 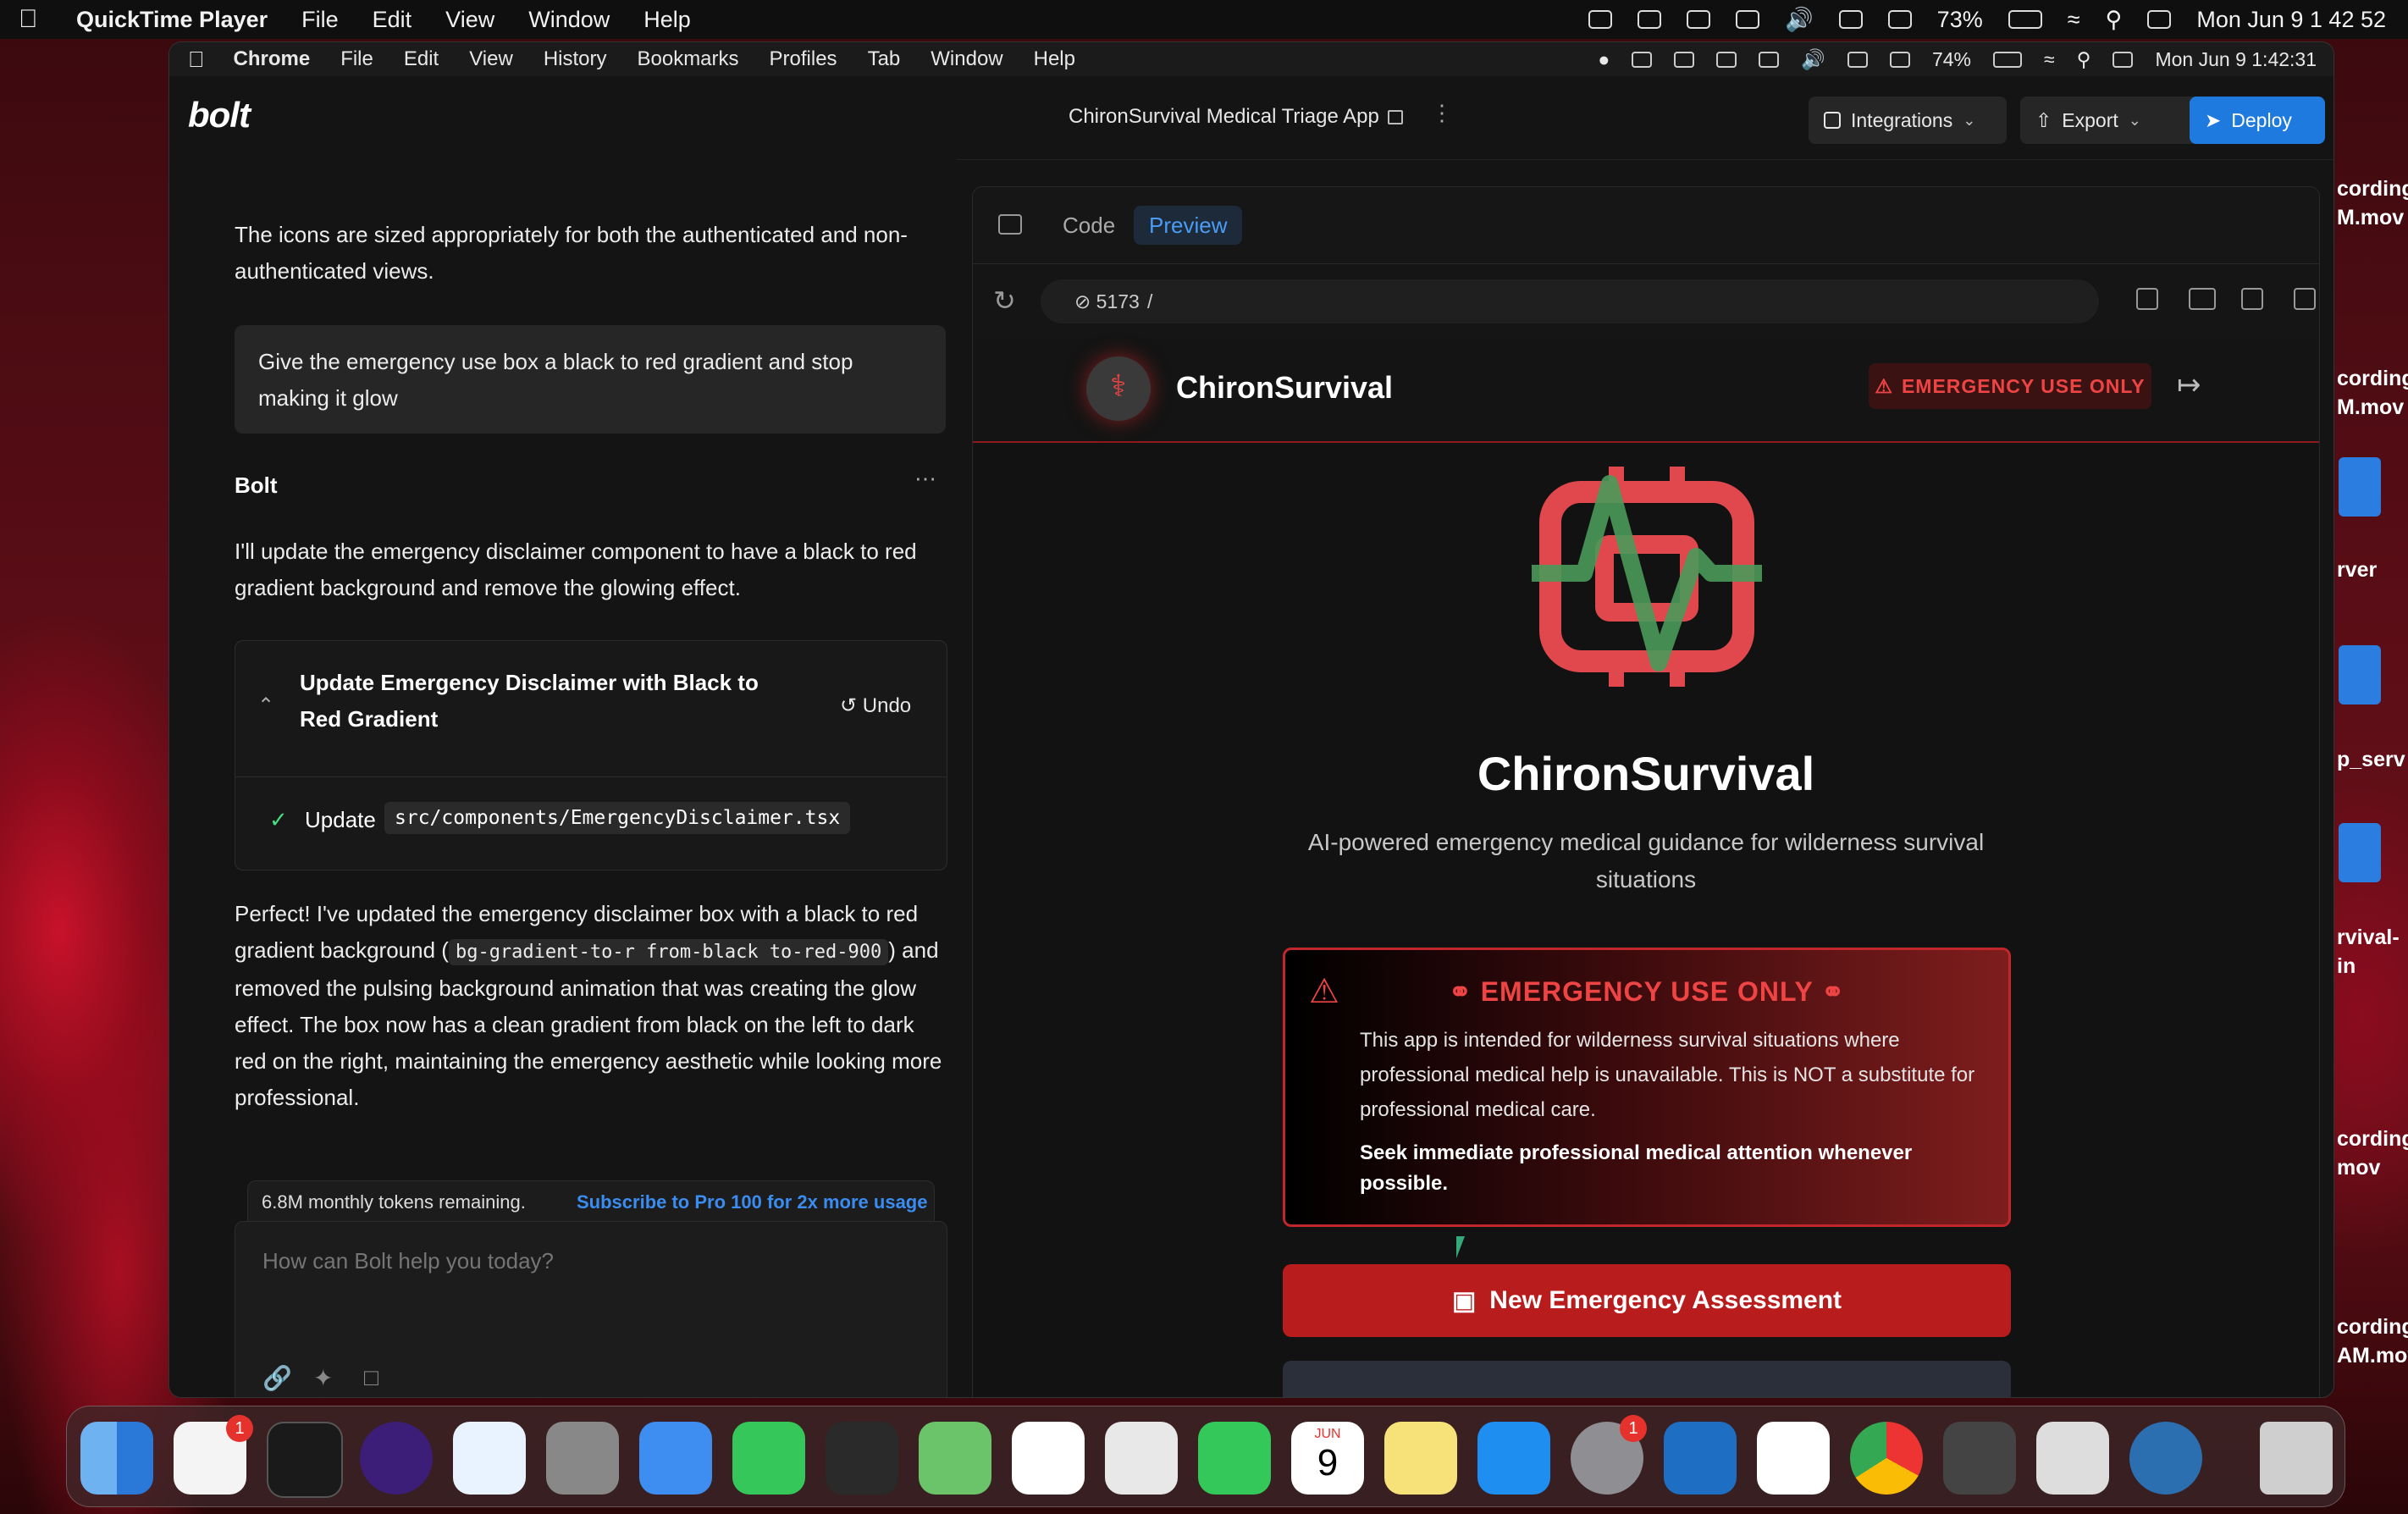 What do you see at coordinates (884, 59) in the screenshot?
I see `chrome-menu-tab: Tab` at bounding box center [884, 59].